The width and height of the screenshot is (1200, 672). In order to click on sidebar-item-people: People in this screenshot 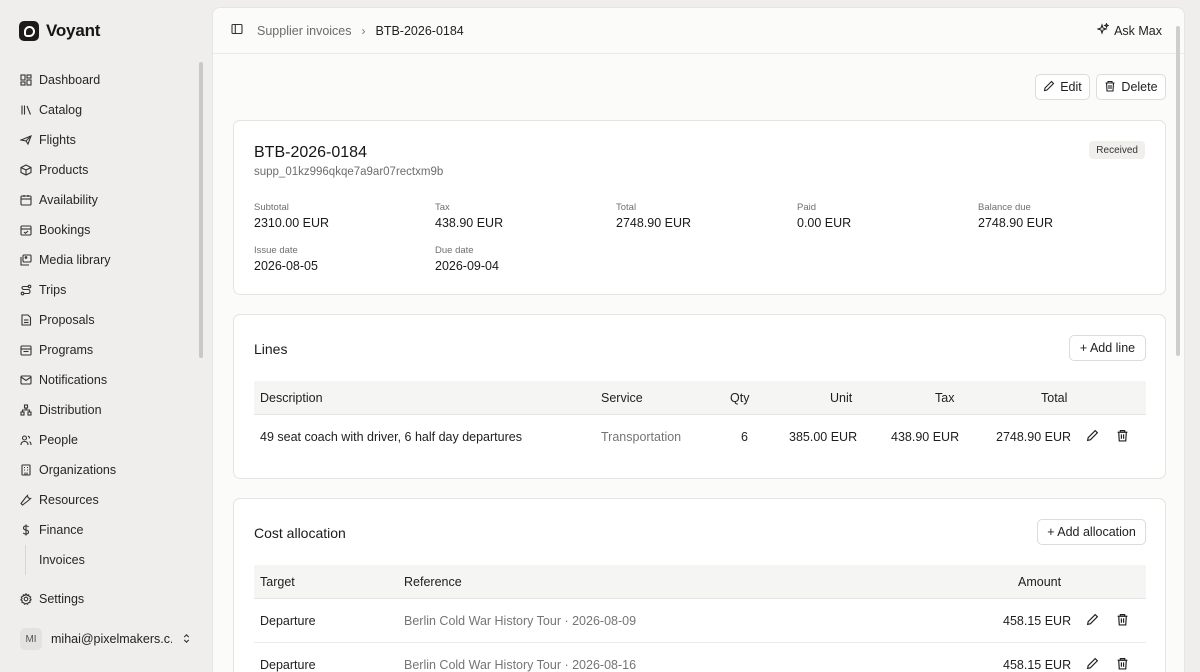, I will do `click(106, 440)`.